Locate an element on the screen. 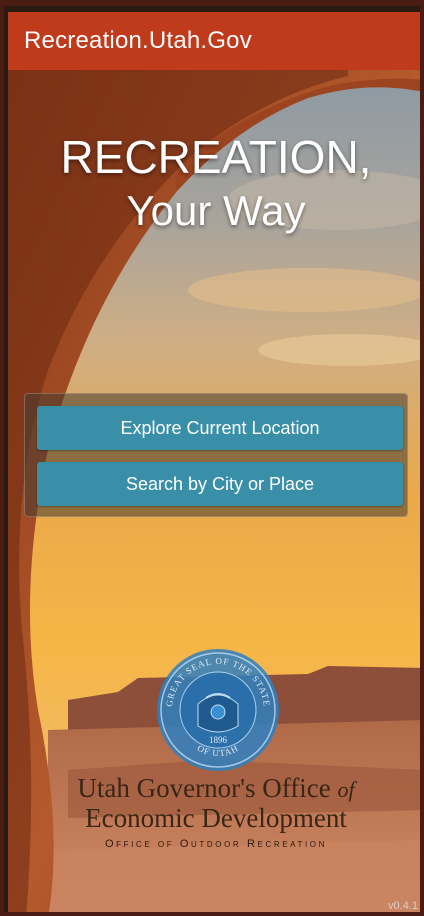  hero-line-2: Your Way is located at coordinates (216, 210).